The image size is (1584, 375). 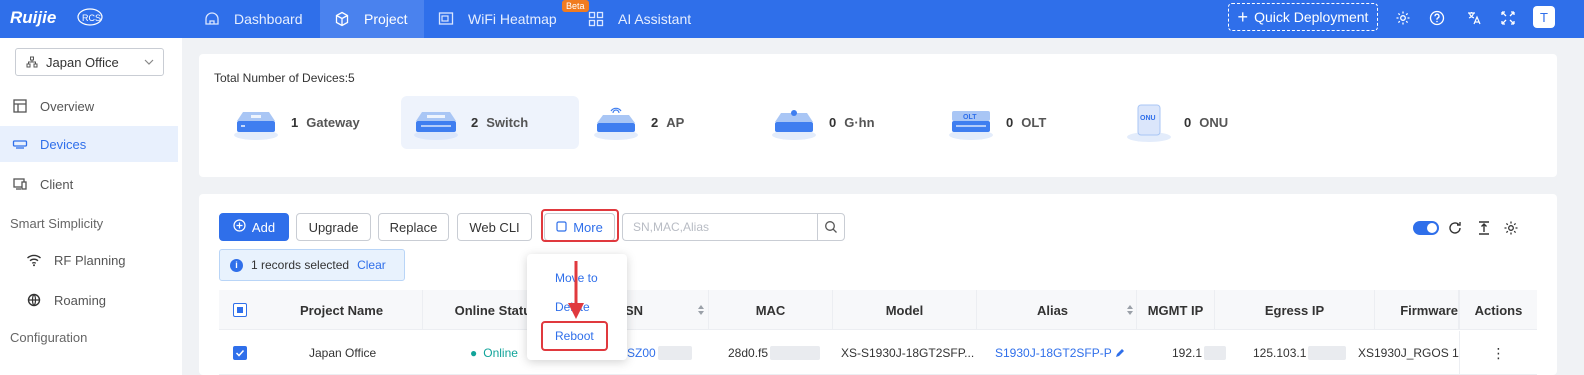 I want to click on ghn-device-icon, so click(x=794, y=123).